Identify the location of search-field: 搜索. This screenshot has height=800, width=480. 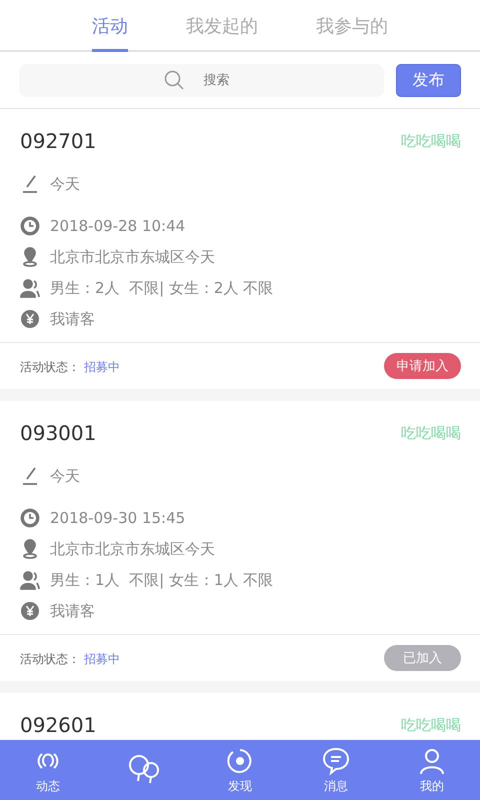
(201, 80).